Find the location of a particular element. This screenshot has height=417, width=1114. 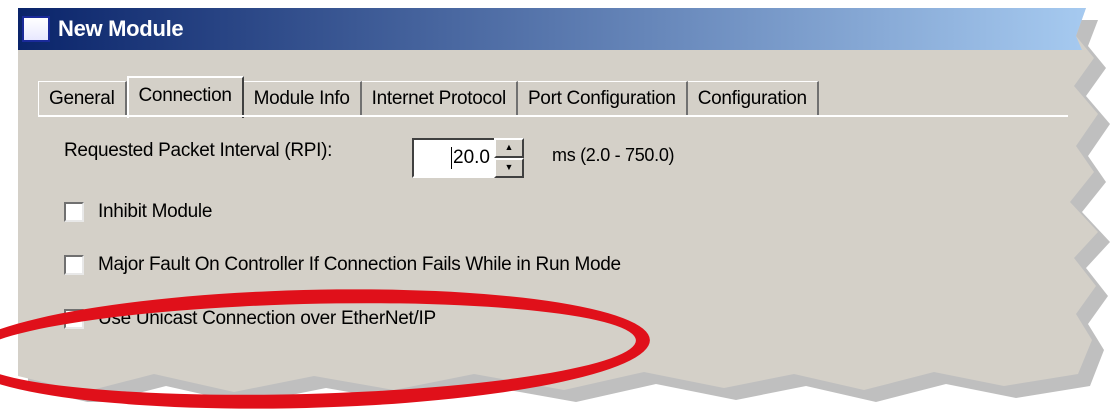

rpi-value: 20.0 is located at coordinates (471, 157).